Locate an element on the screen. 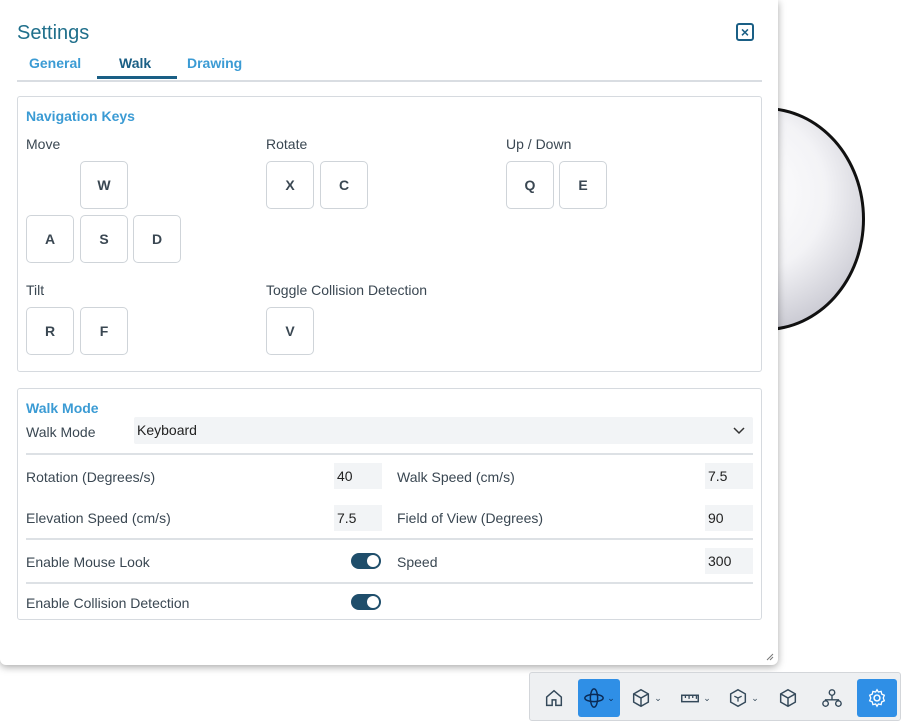  walk-mode-value: Keyboard is located at coordinates (167, 430).